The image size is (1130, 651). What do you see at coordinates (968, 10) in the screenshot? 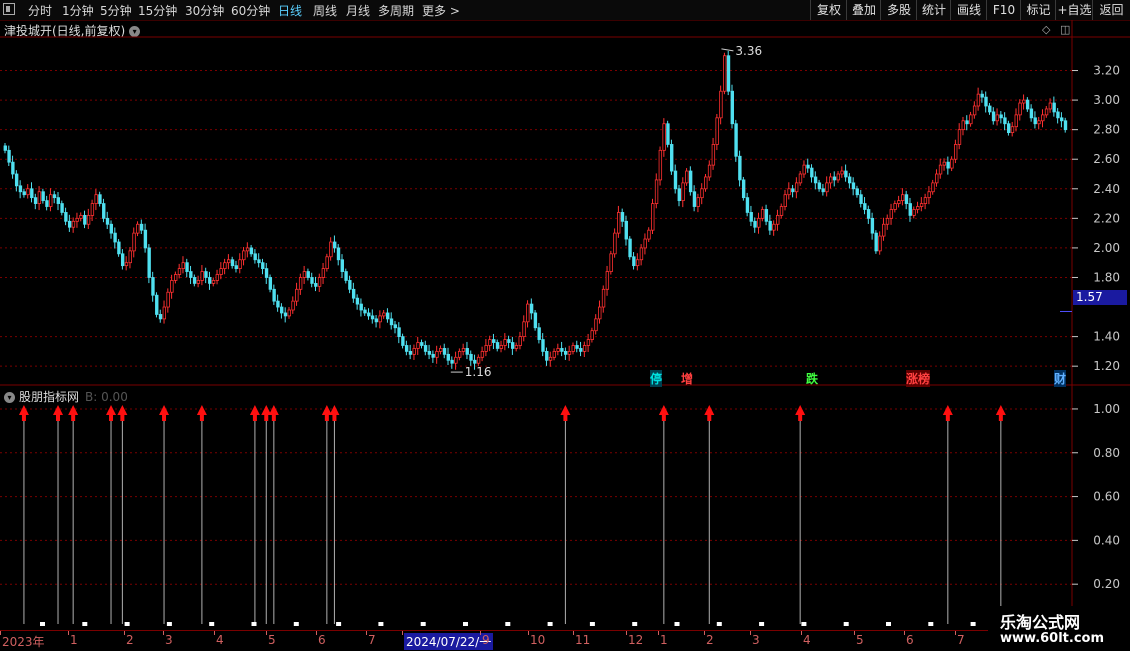
I see `toolbar-button: 画线` at bounding box center [968, 10].